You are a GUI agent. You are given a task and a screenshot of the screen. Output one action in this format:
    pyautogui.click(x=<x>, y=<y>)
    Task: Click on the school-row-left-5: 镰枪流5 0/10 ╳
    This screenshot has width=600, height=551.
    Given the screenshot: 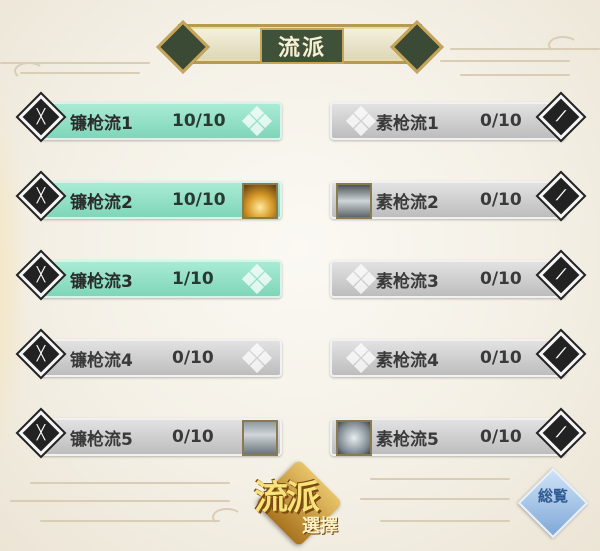 What is the action you would take?
    pyautogui.click(x=150, y=433)
    